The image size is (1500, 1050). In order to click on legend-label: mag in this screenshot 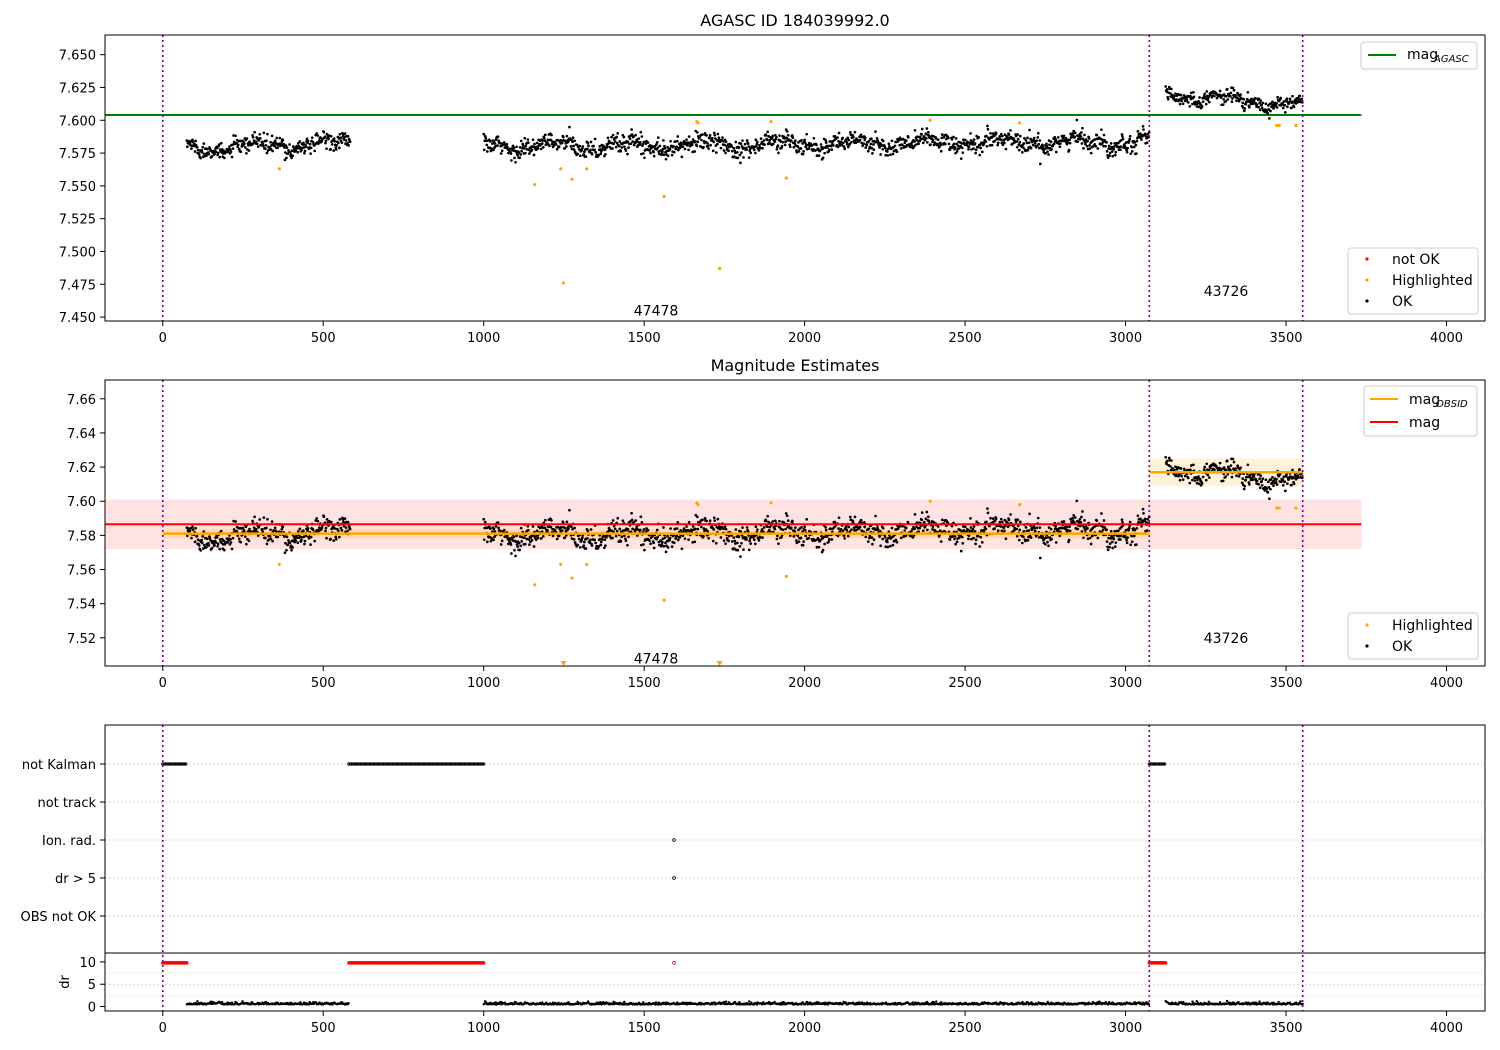, I will do `click(1424, 423)`.